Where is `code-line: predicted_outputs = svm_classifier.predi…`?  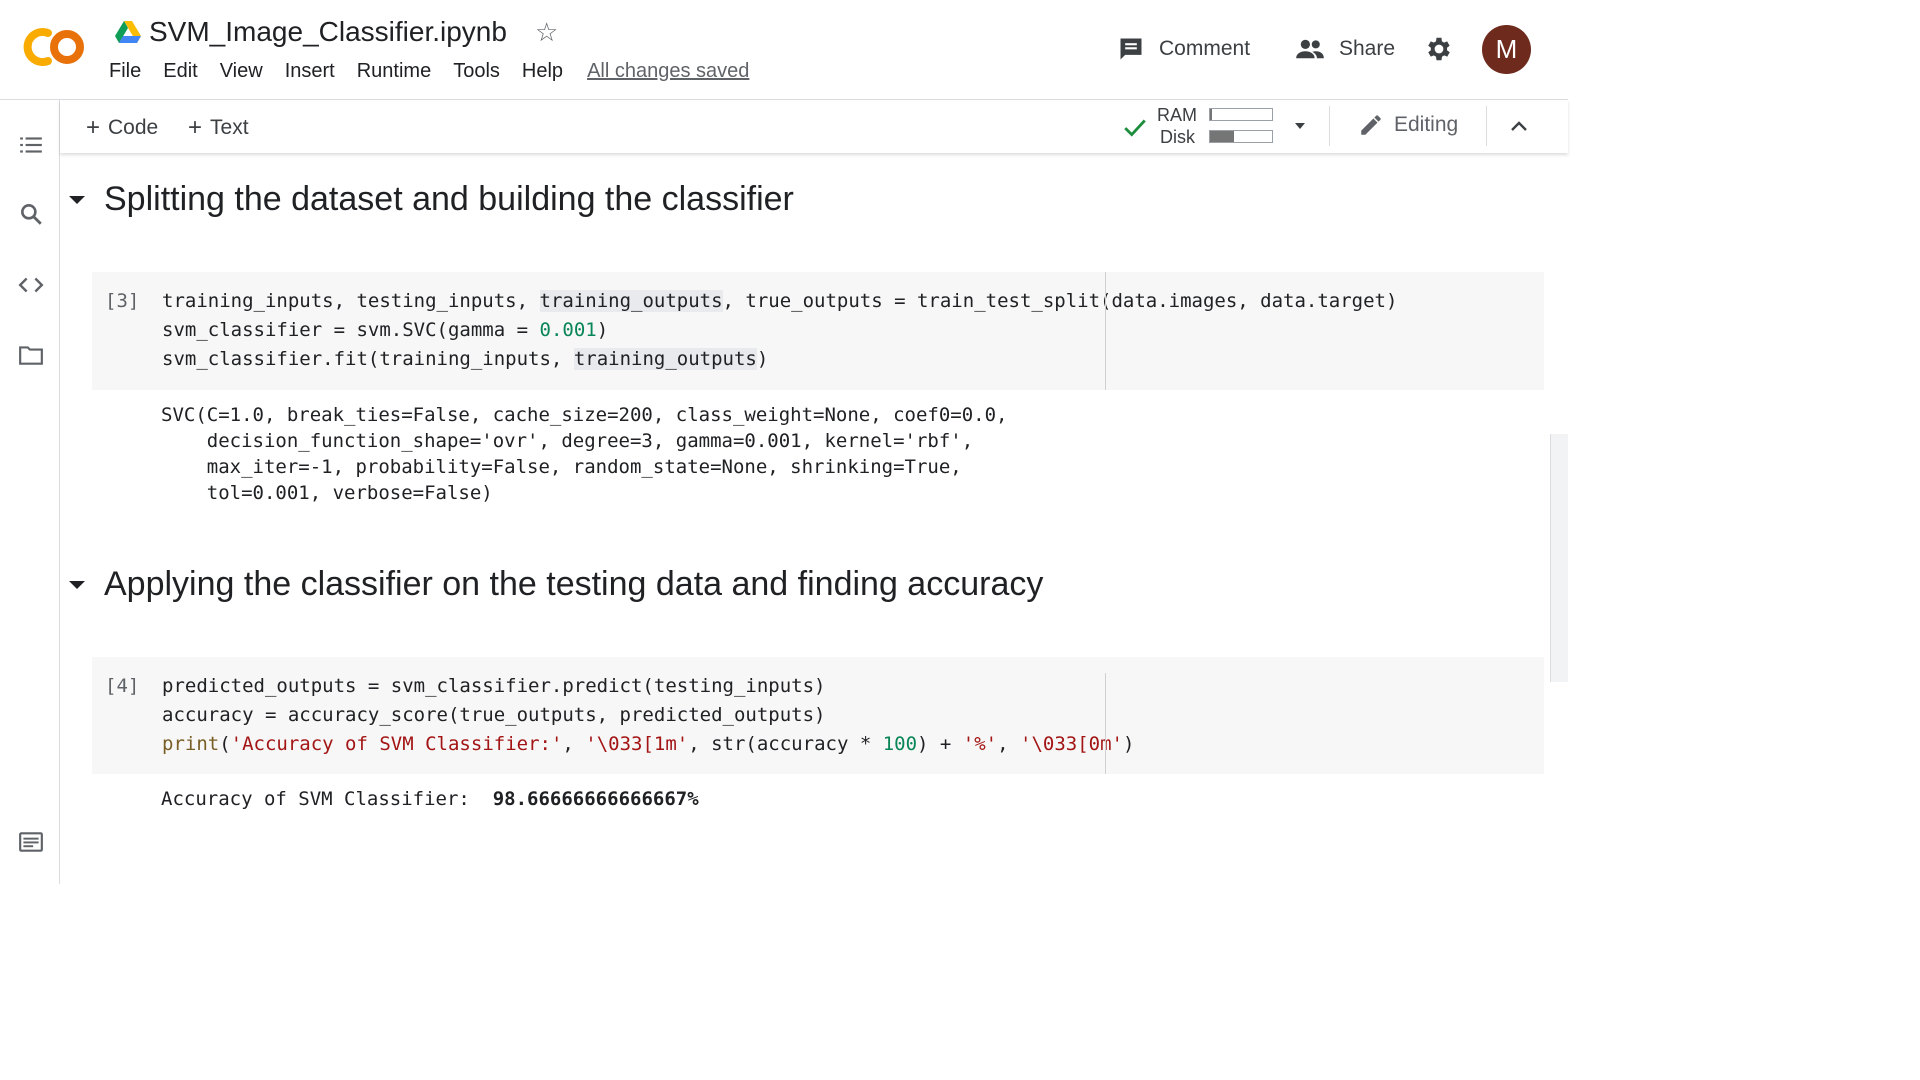
code-line: predicted_outputs = svm_classifier.predi… is located at coordinates (494, 686).